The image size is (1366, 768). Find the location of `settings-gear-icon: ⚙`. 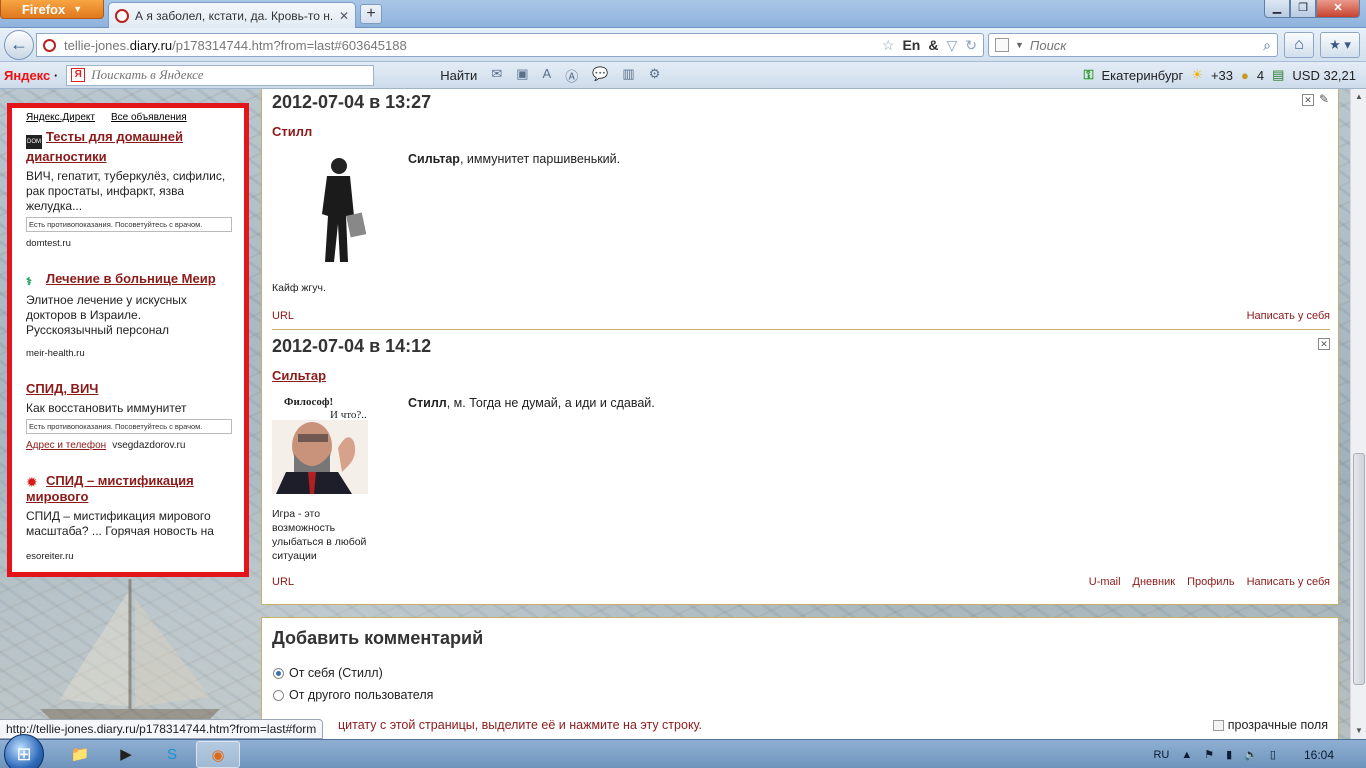

settings-gear-icon: ⚙ is located at coordinates (655, 75).